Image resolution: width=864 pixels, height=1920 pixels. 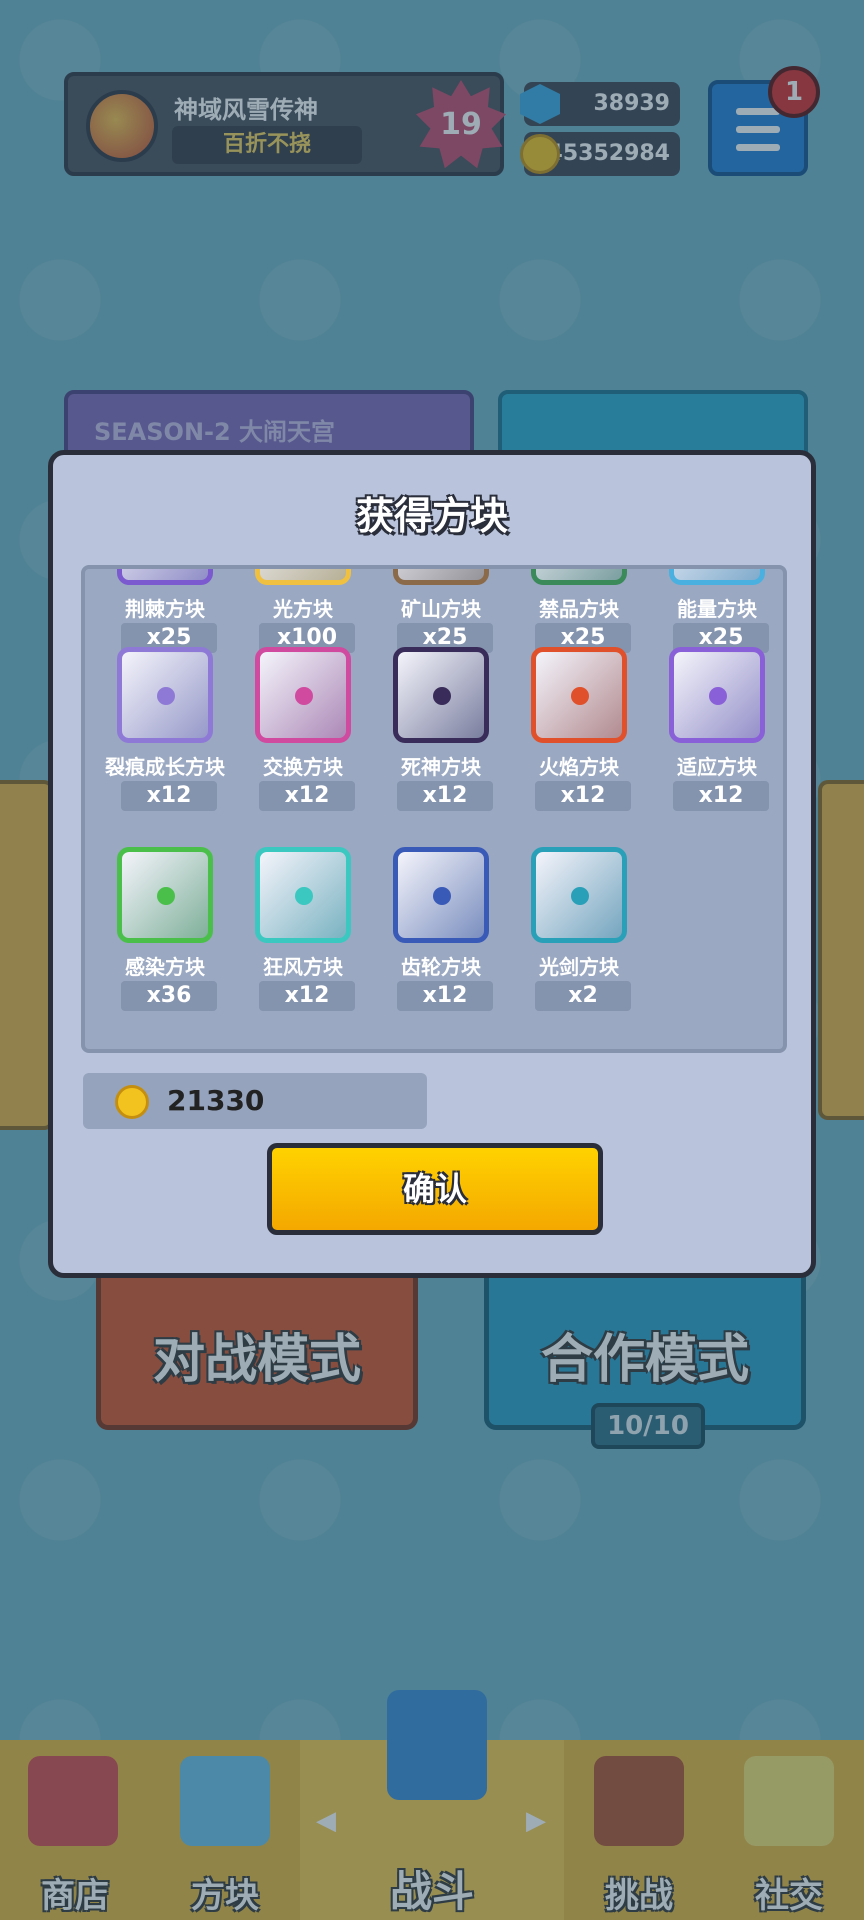 What do you see at coordinates (435, 1189) in the screenshot?
I see `confirm-button: 确认` at bounding box center [435, 1189].